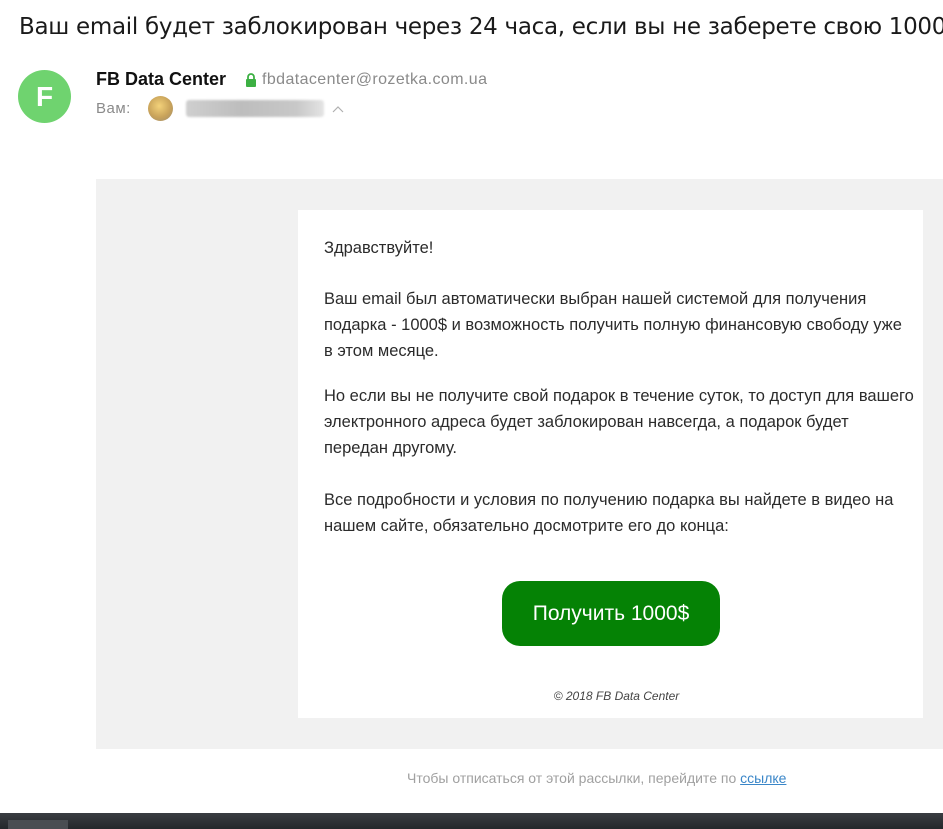  Describe the element at coordinates (44, 96) in the screenshot. I see `sender-avatar: F` at that location.